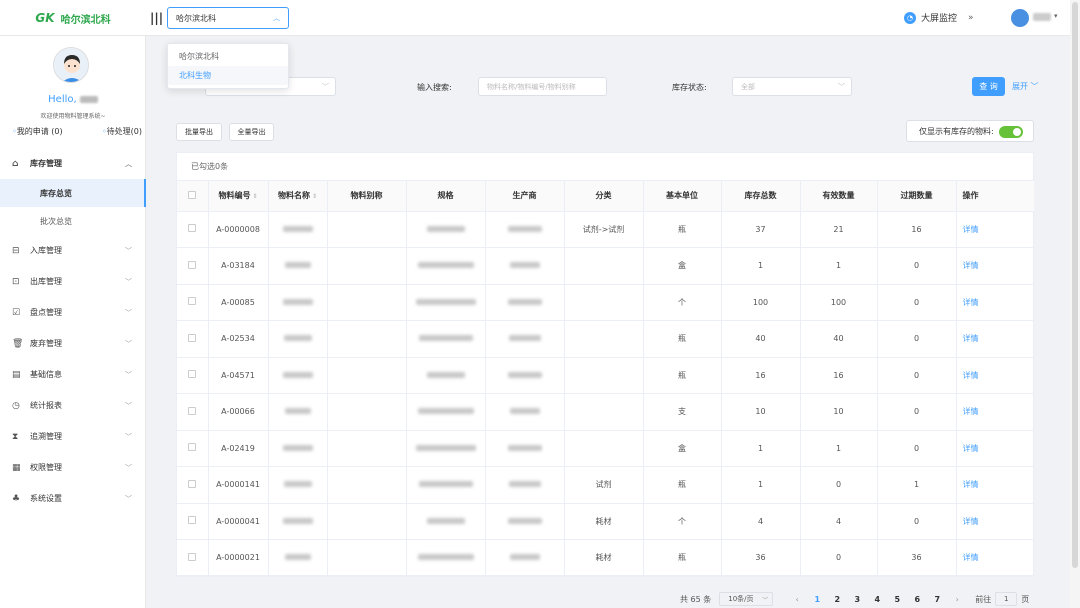 Image resolution: width=1080 pixels, height=608 pixels. I want to click on status-select: 全部 ﹀, so click(792, 86).